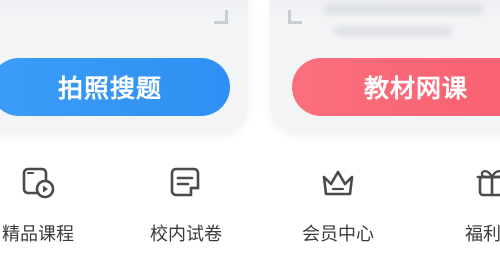 The height and width of the screenshot is (280, 500). I want to click on video-course-icon, so click(38, 182).